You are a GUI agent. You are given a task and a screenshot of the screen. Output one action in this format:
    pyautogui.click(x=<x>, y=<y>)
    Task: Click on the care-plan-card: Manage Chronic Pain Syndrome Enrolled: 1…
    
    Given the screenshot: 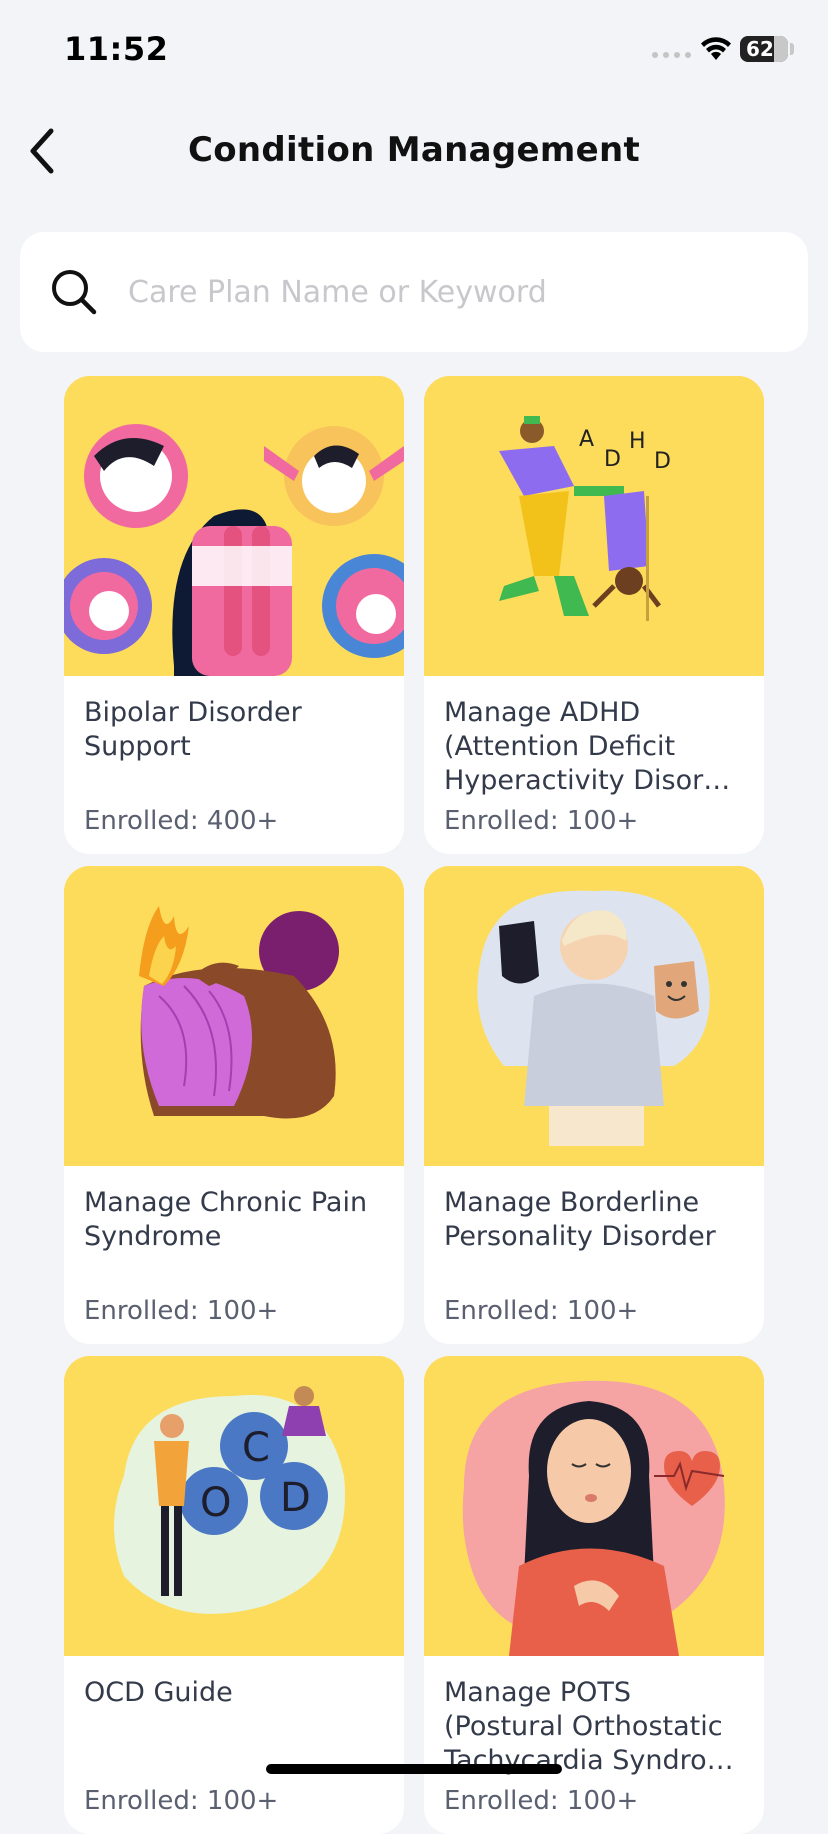 What is the action you would take?
    pyautogui.click(x=234, y=1105)
    